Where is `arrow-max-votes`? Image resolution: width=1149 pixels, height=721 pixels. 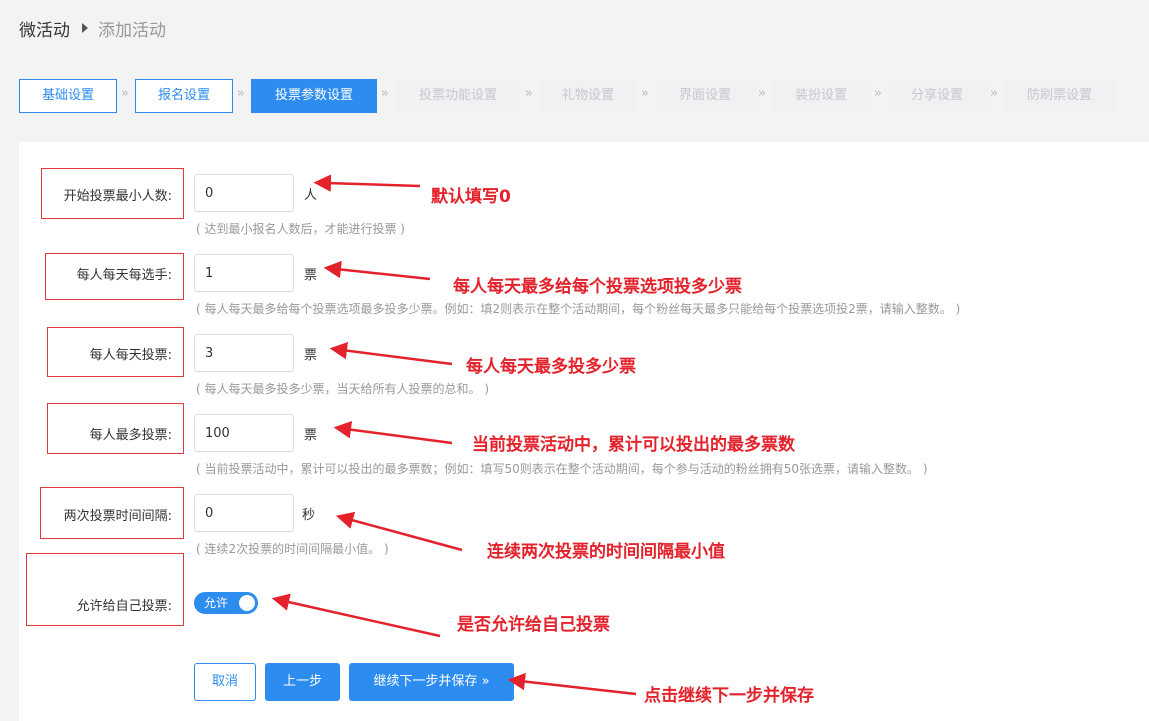
arrow-max-votes is located at coordinates (393, 432).